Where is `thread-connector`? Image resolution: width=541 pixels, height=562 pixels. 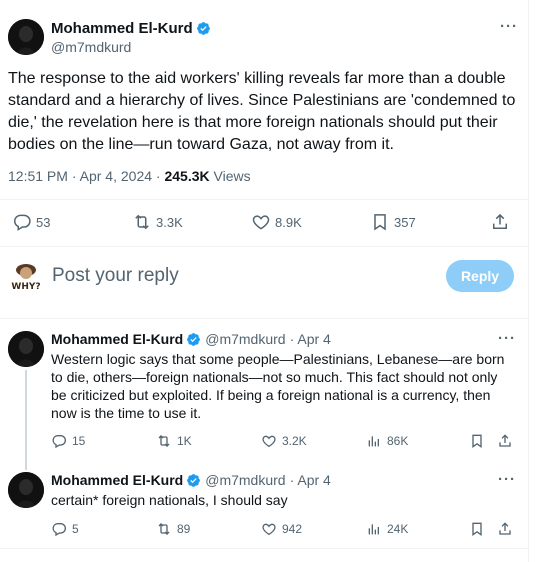
thread-connector is located at coordinates (26, 420).